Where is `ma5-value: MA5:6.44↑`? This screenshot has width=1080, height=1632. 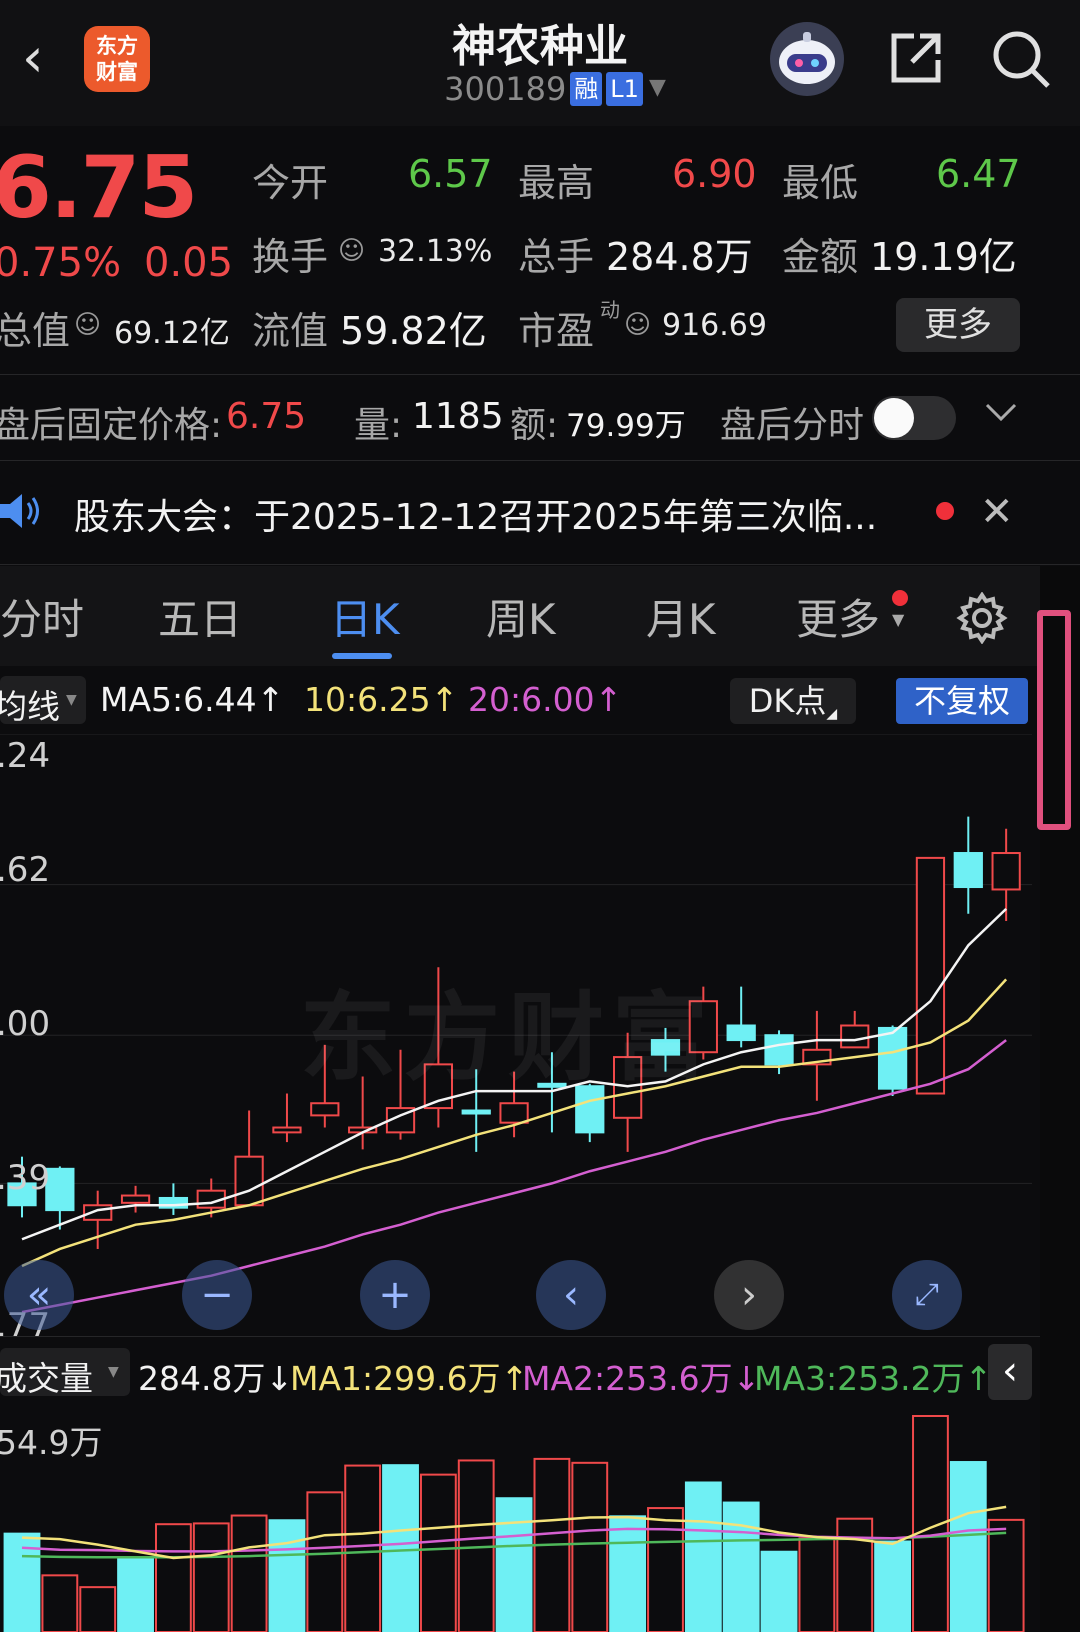
ma5-value: MA5:6.44↑ is located at coordinates (192, 699).